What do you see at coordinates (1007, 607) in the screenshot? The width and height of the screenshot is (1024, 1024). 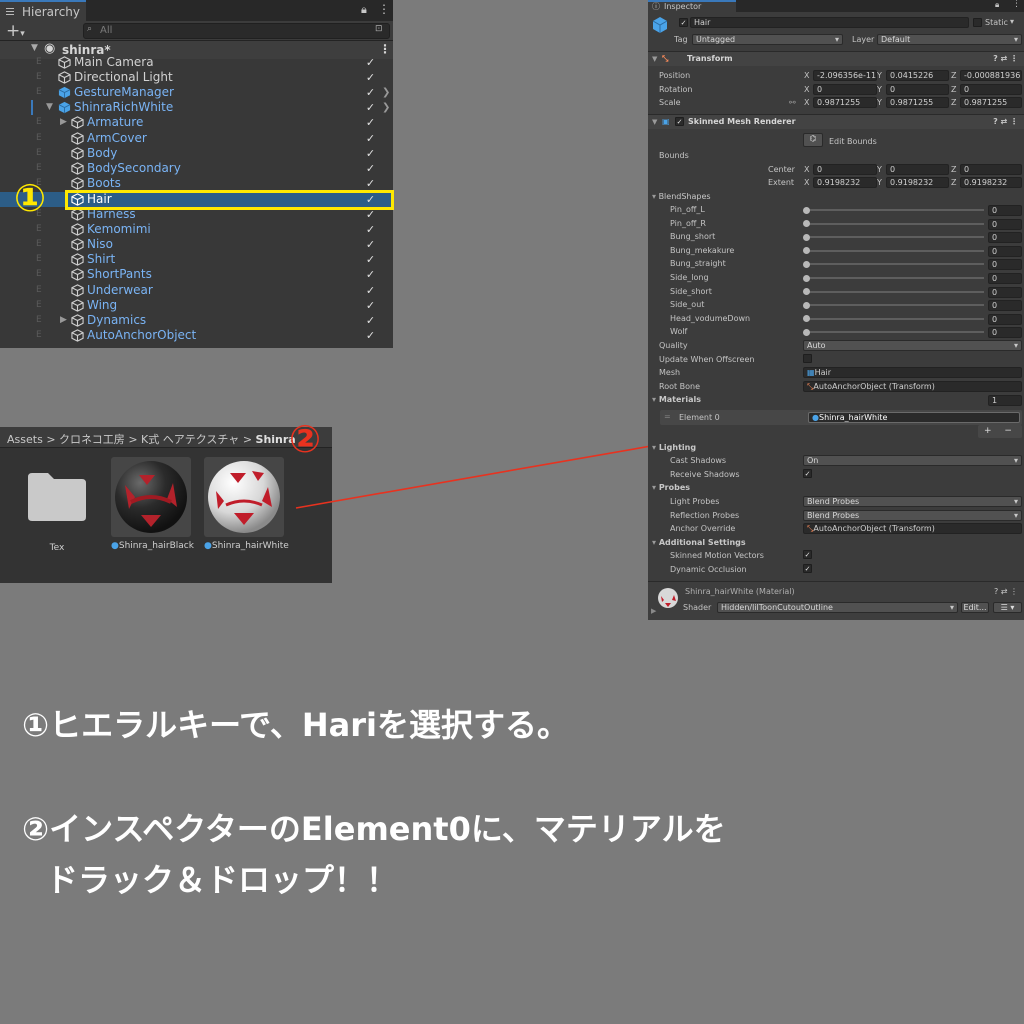 I see `shader-menu-button: ☰ ▾` at bounding box center [1007, 607].